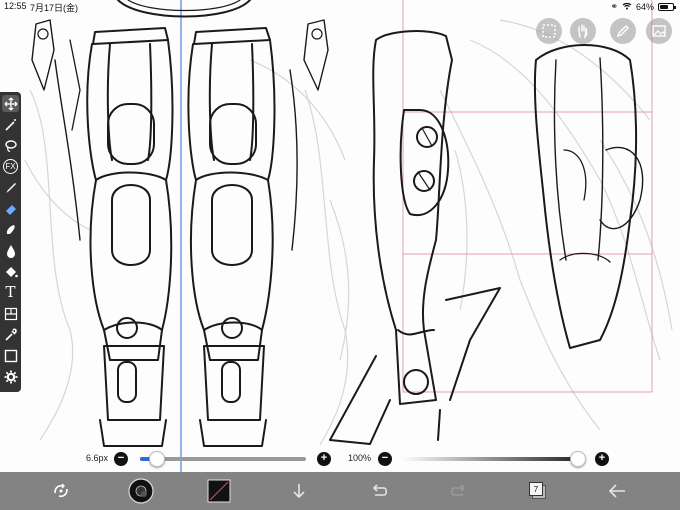 The image size is (680, 510). Describe the element at coordinates (602, 459) in the screenshot. I see `brush-opacity-increase-button: +` at that location.